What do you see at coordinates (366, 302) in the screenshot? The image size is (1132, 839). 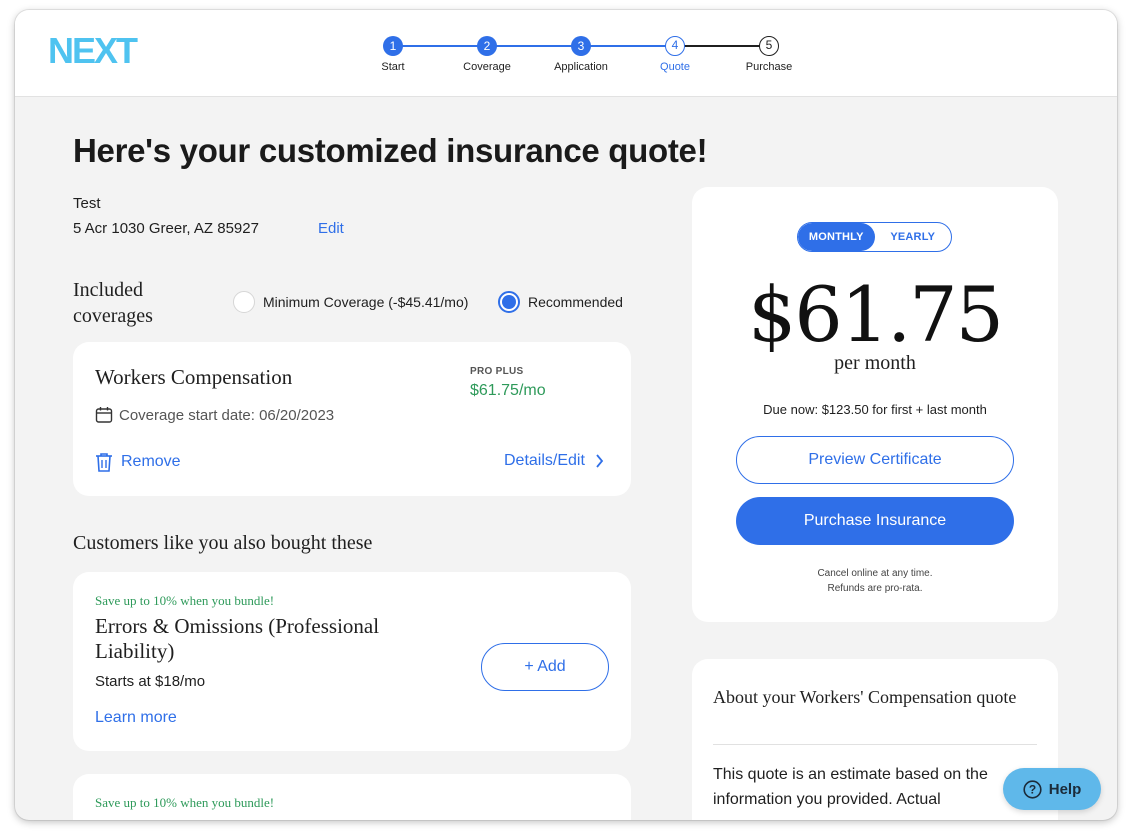 I see `radio-label: Minimum Coverage (-$45.41/mo)` at bounding box center [366, 302].